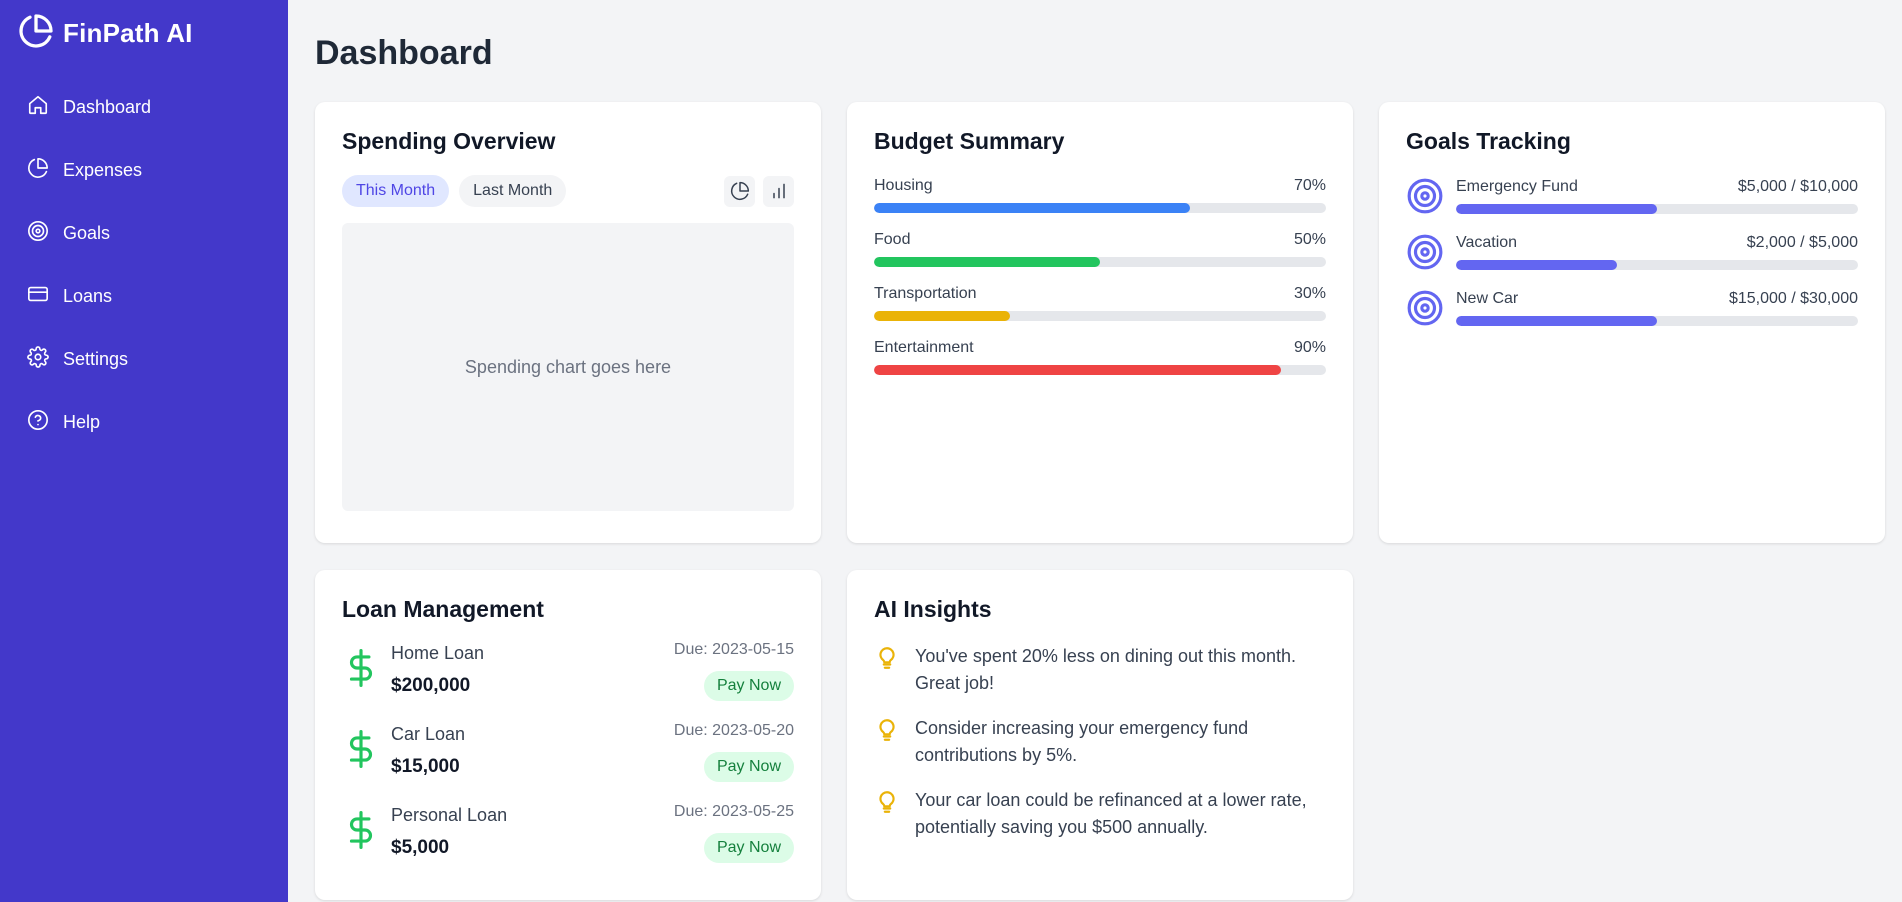 This screenshot has width=1902, height=902. Describe the element at coordinates (103, 170) in the screenshot. I see `sidebar-item-label: Expenses` at that location.